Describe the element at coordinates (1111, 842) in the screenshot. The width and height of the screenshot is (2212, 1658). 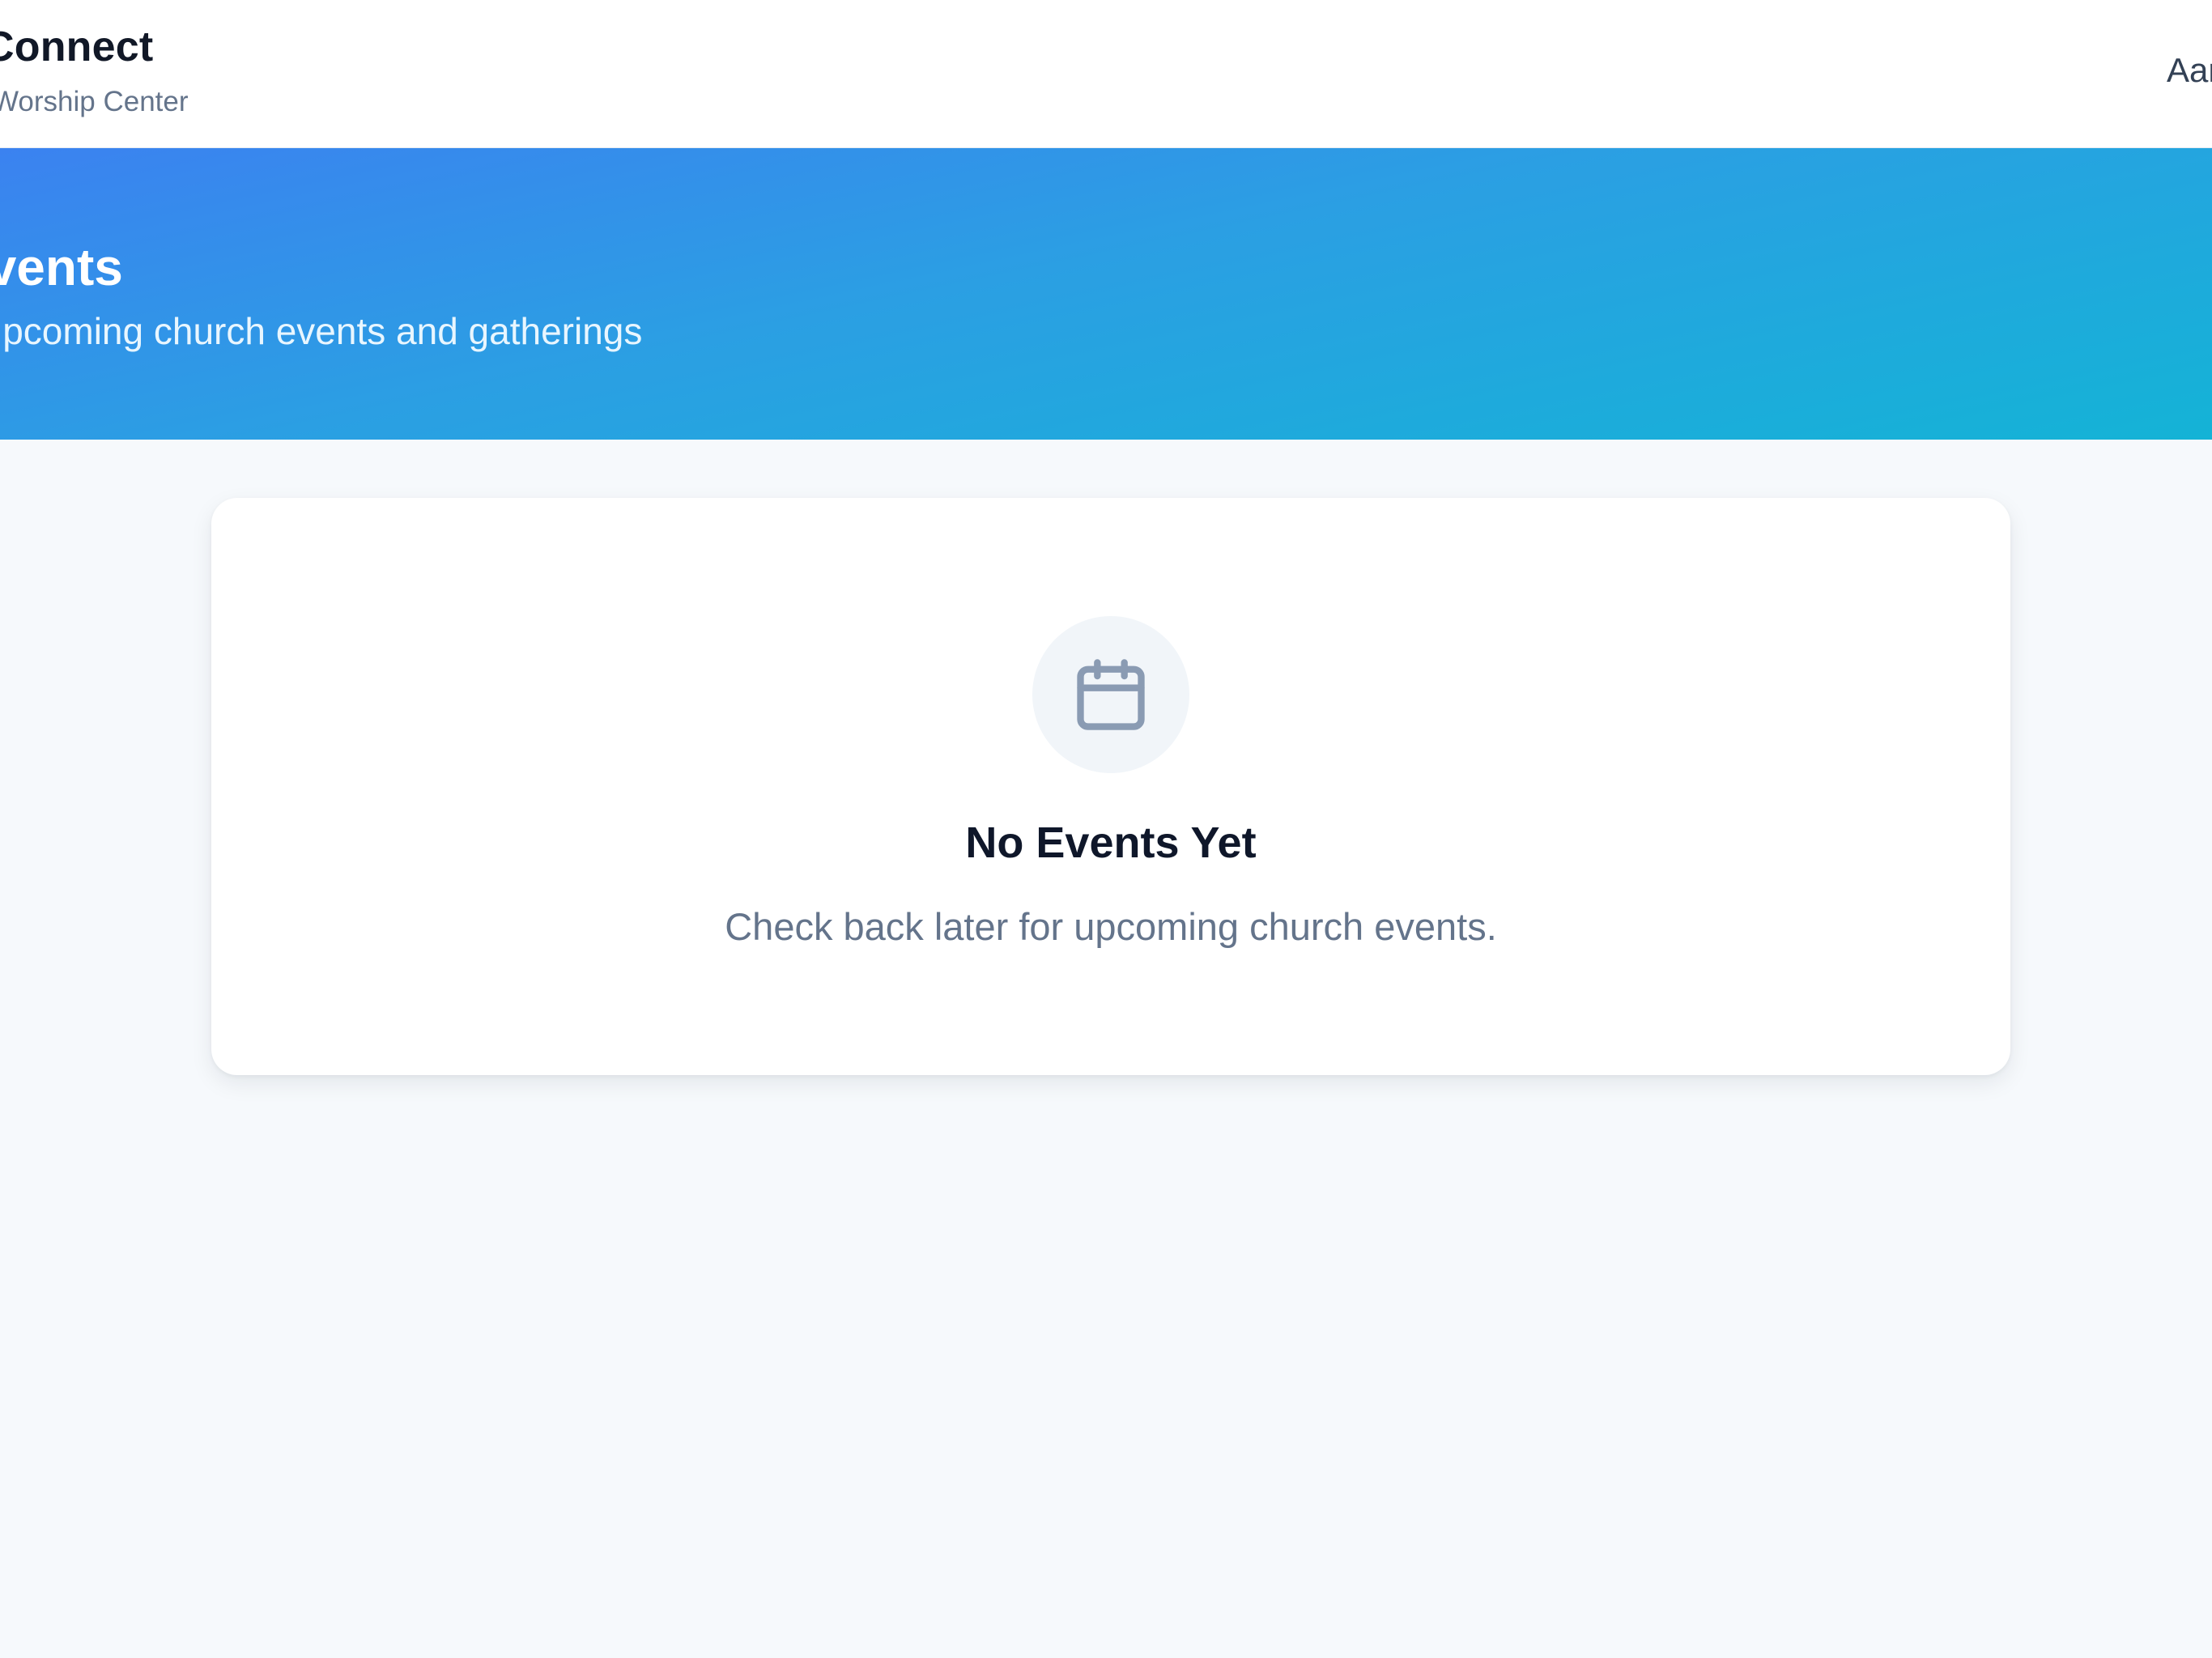
I see `empty-state-title: No Events Yet` at that location.